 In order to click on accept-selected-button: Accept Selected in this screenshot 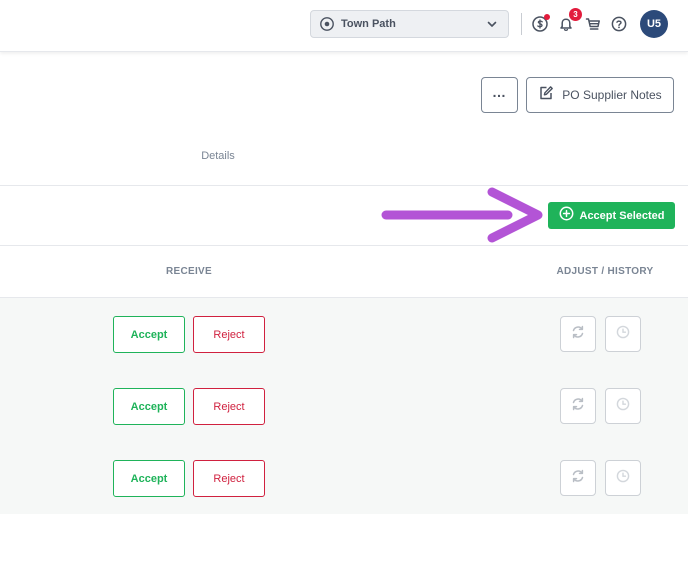, I will do `click(611, 215)`.